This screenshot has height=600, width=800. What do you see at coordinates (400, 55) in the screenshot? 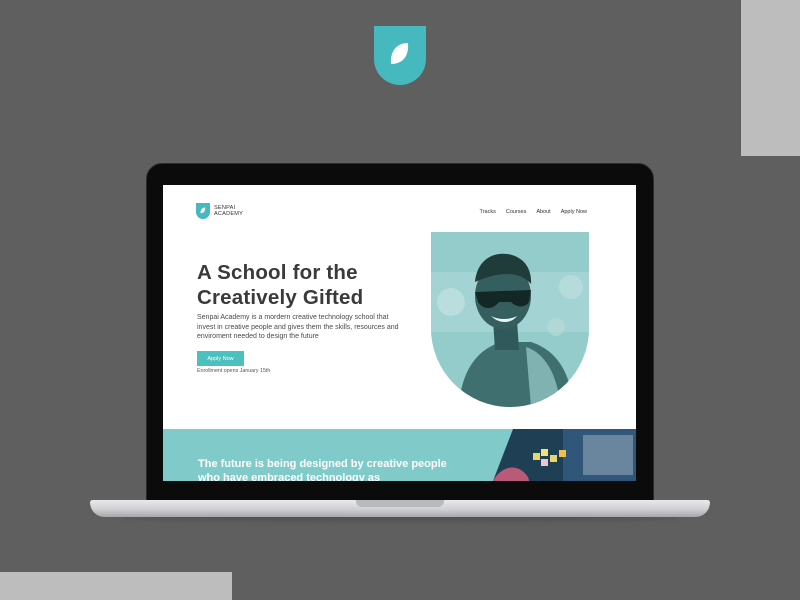
I see `brand-logo-badge` at bounding box center [400, 55].